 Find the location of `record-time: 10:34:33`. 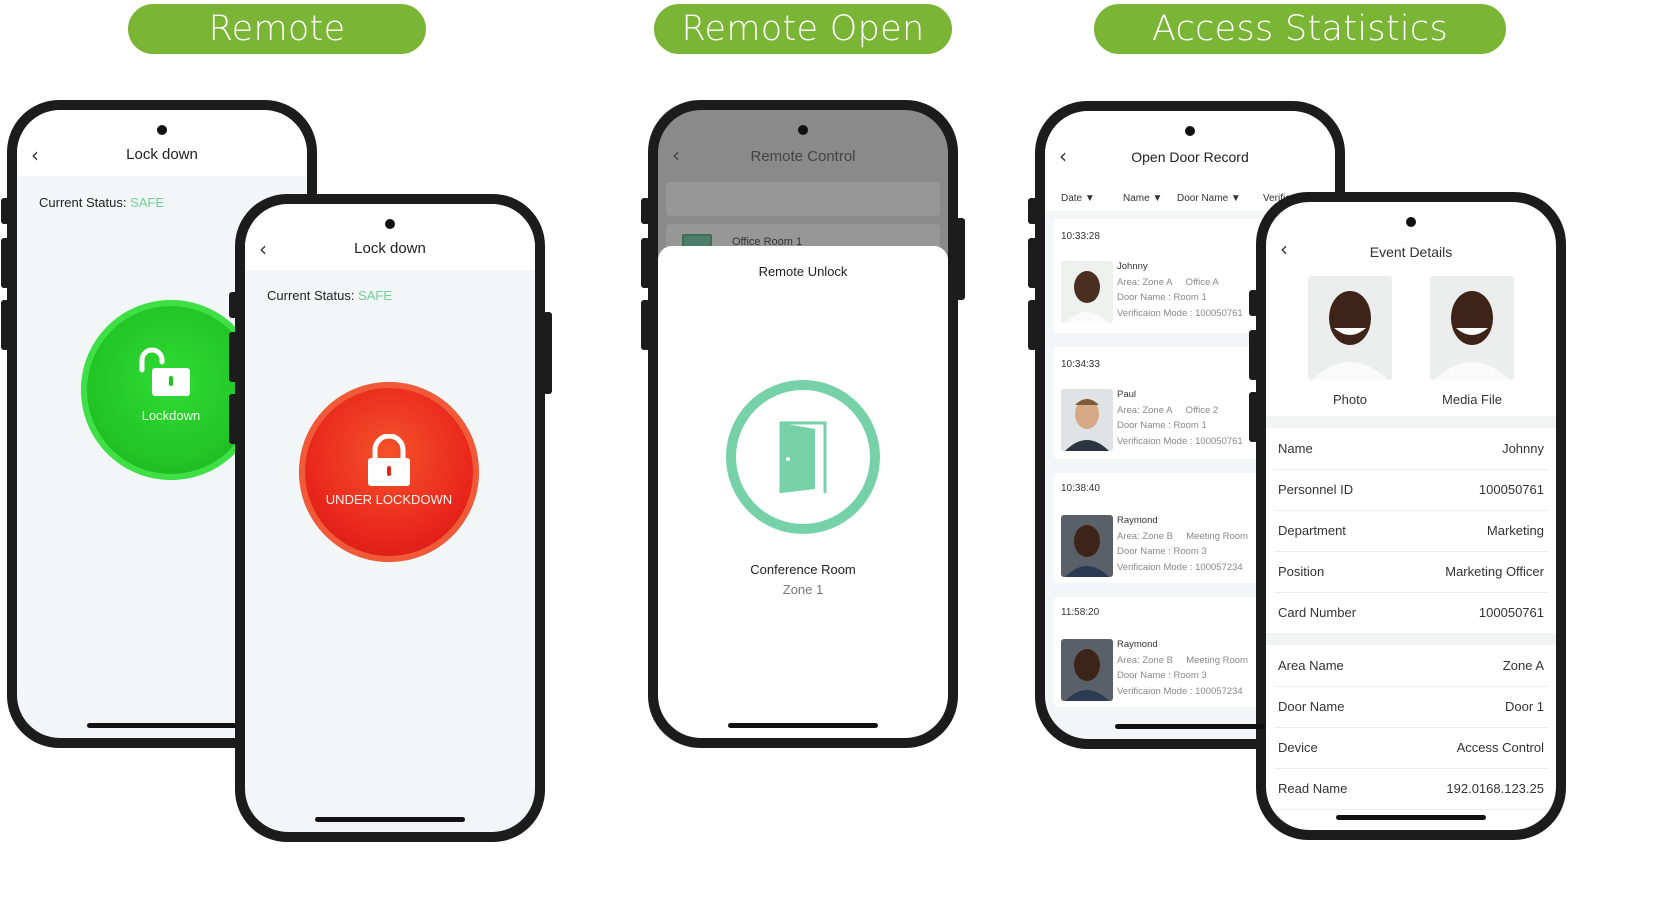

record-time: 10:34:33 is located at coordinates (1080, 364).